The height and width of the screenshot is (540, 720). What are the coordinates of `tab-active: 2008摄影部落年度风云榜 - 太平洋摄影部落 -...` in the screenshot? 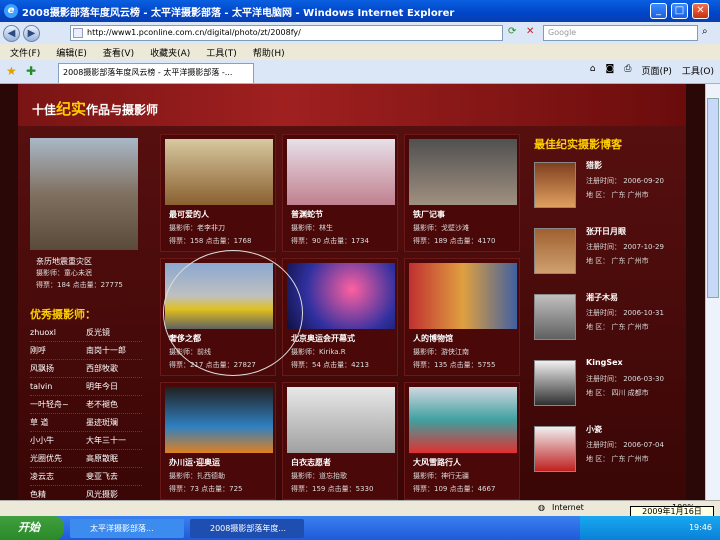 It's located at (156, 73).